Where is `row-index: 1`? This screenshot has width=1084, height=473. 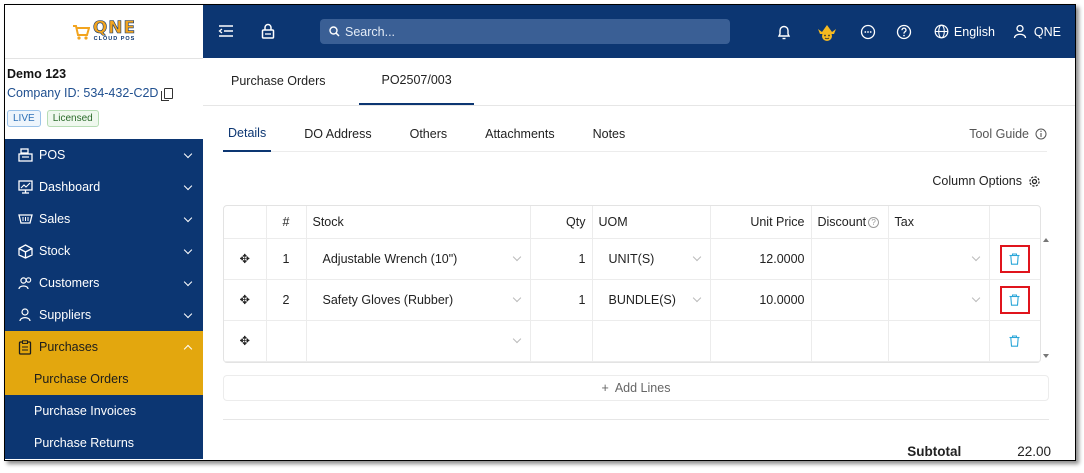 row-index: 1 is located at coordinates (286, 259).